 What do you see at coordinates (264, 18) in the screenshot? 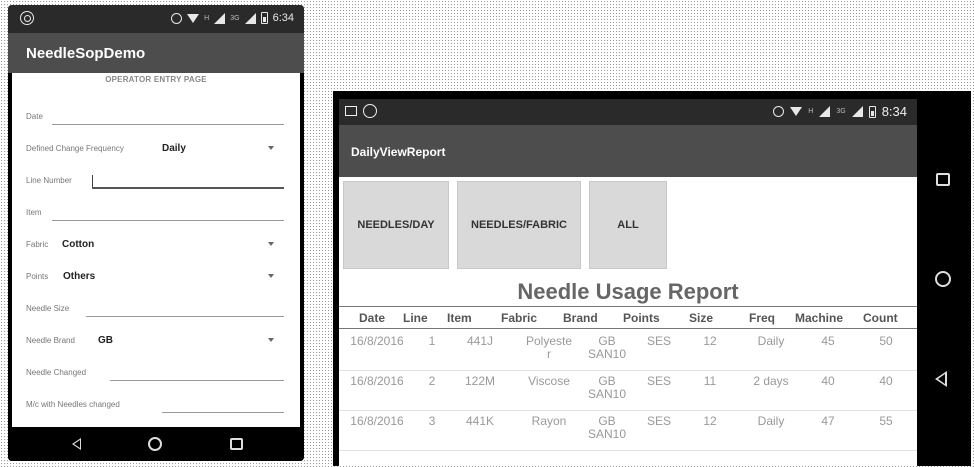
I see `battery-icon` at bounding box center [264, 18].